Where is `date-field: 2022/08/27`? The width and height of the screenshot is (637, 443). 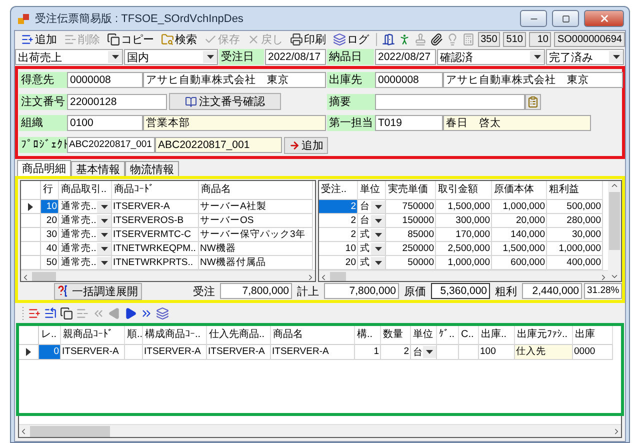 date-field: 2022/08/27 is located at coordinates (405, 57).